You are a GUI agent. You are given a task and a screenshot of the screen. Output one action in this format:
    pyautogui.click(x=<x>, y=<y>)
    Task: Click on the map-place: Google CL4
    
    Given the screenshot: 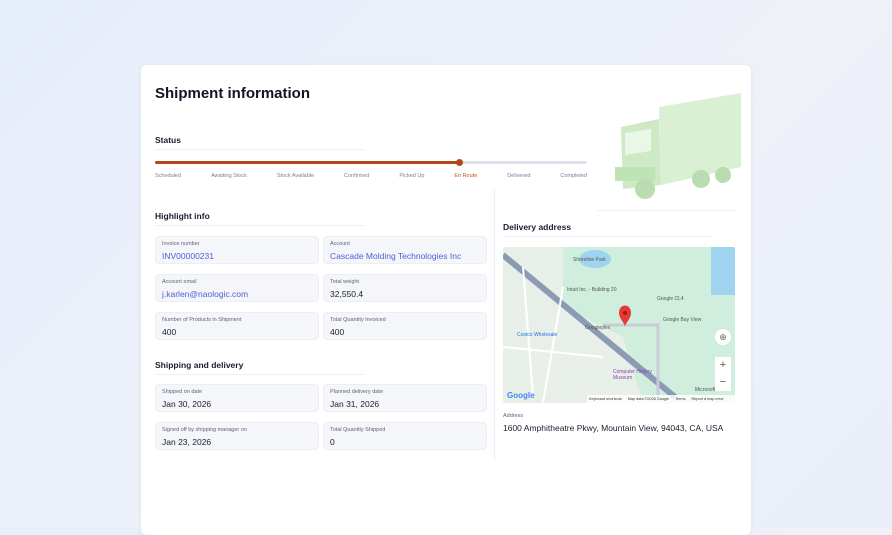 What is the action you would take?
    pyautogui.click(x=670, y=299)
    